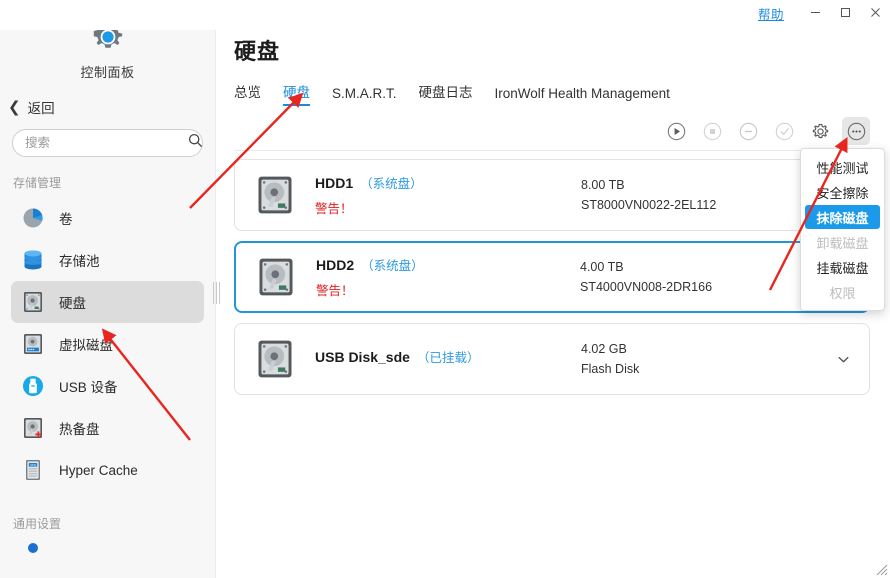 This screenshot has width=890, height=578. What do you see at coordinates (107, 107) in the screenshot?
I see `back-button: ❮ 返回` at bounding box center [107, 107].